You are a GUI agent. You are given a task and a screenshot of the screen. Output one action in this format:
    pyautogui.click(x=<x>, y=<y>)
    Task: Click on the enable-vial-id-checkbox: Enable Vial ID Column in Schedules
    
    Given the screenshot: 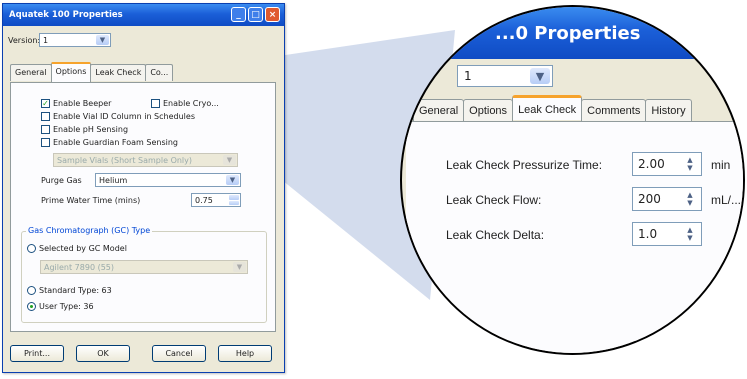 What is the action you would take?
    pyautogui.click(x=118, y=116)
    